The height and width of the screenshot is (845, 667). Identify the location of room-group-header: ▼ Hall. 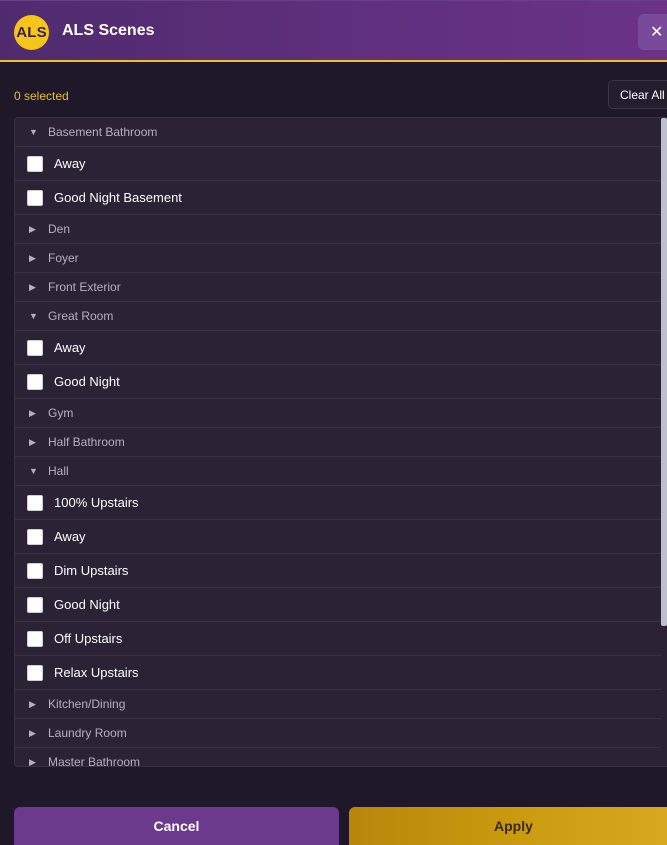
(341, 471).